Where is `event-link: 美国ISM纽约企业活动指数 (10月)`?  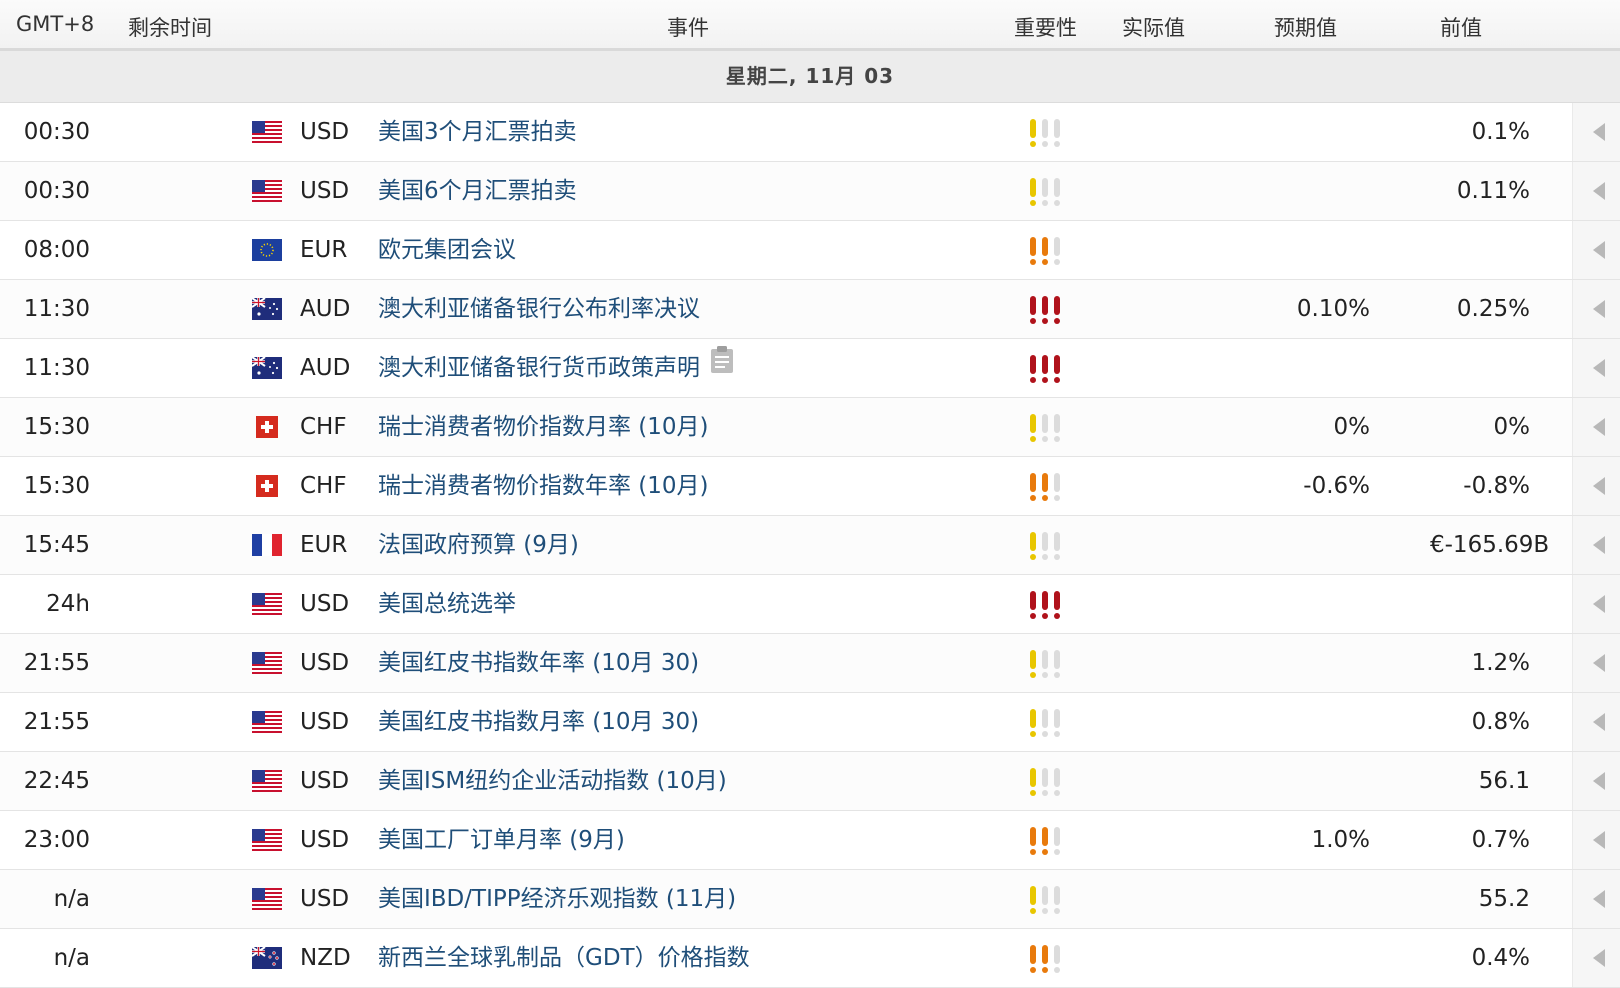 event-link: 美国ISM纽约企业活动指数 (10月) is located at coordinates (552, 781).